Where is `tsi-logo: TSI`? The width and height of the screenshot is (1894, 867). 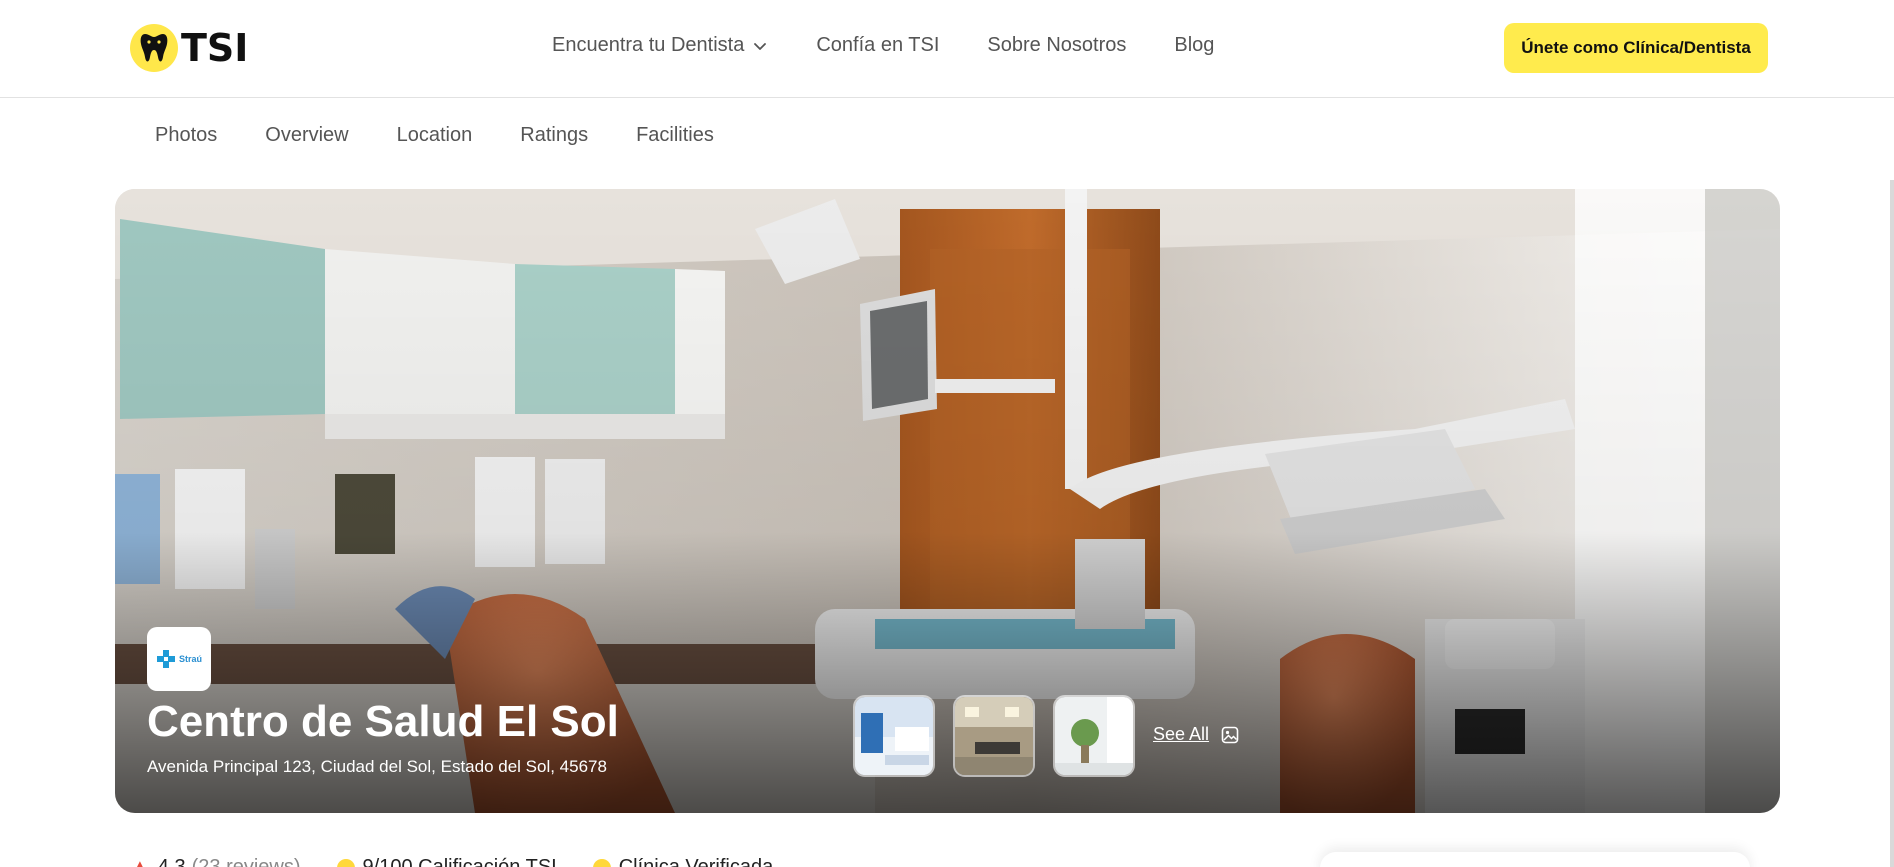
tsi-logo: TSI is located at coordinates (189, 48).